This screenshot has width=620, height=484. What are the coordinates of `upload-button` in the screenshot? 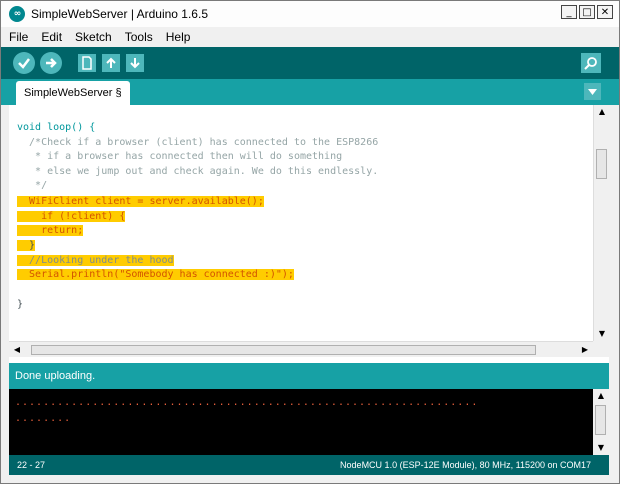 It's located at (51, 63).